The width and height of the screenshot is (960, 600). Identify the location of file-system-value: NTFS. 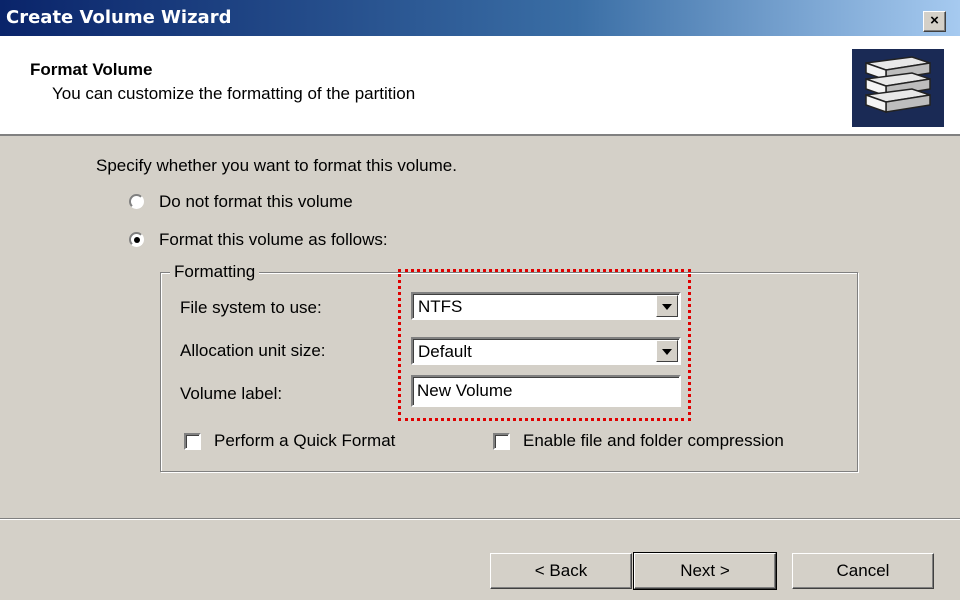
(440, 306).